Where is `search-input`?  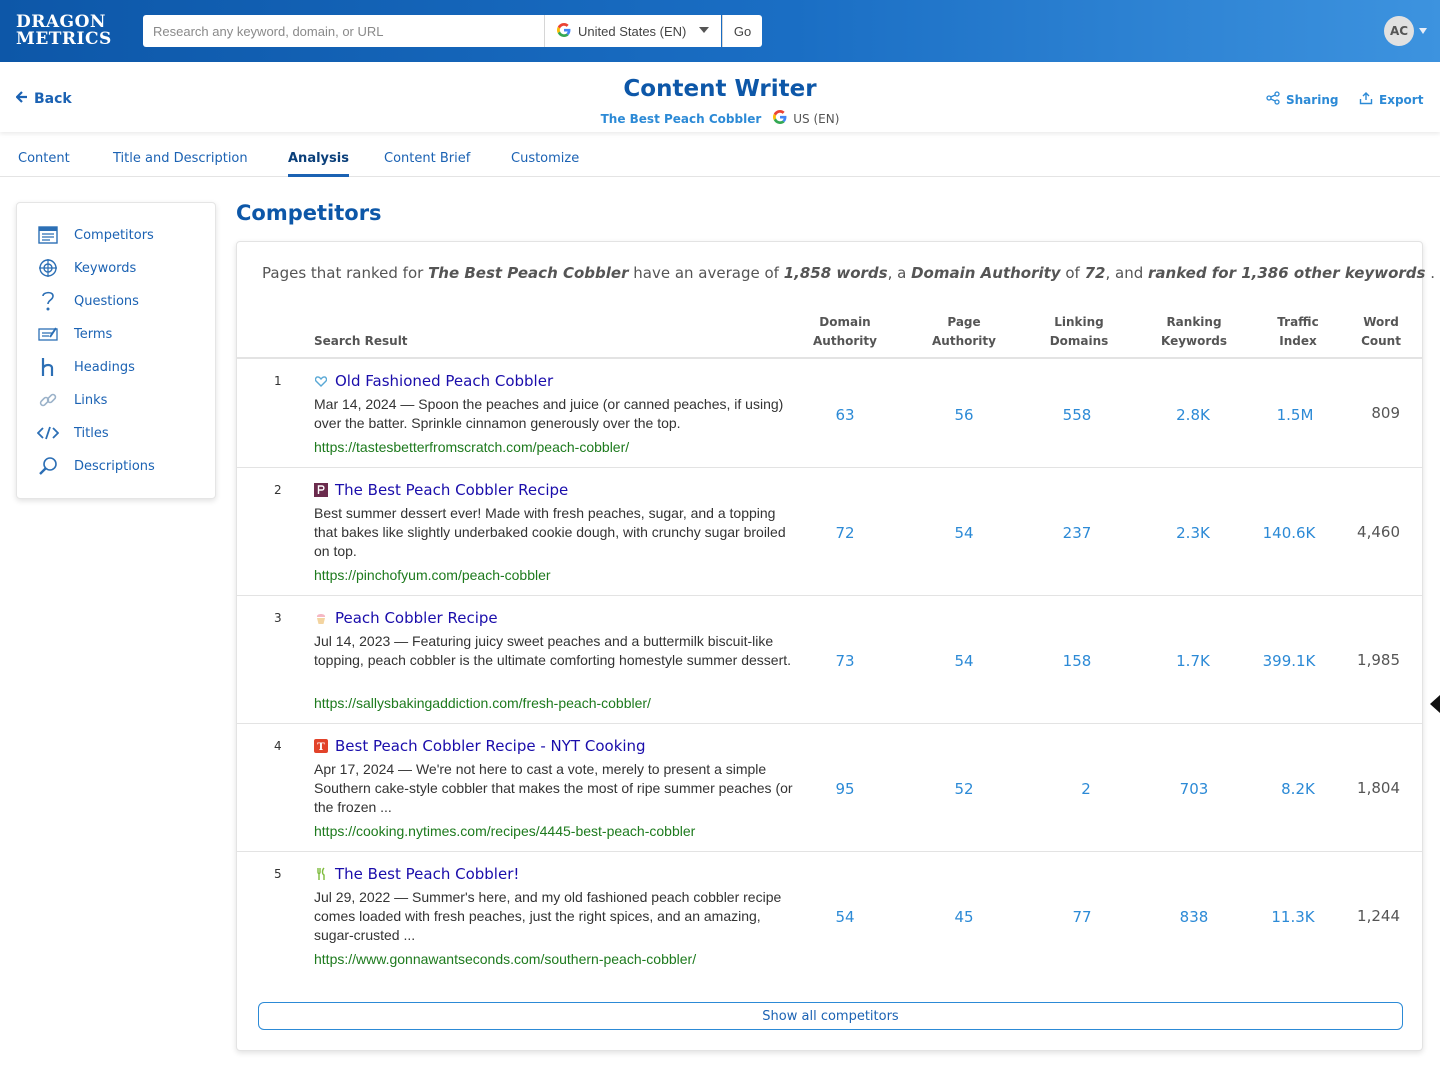 search-input is located at coordinates (343, 31).